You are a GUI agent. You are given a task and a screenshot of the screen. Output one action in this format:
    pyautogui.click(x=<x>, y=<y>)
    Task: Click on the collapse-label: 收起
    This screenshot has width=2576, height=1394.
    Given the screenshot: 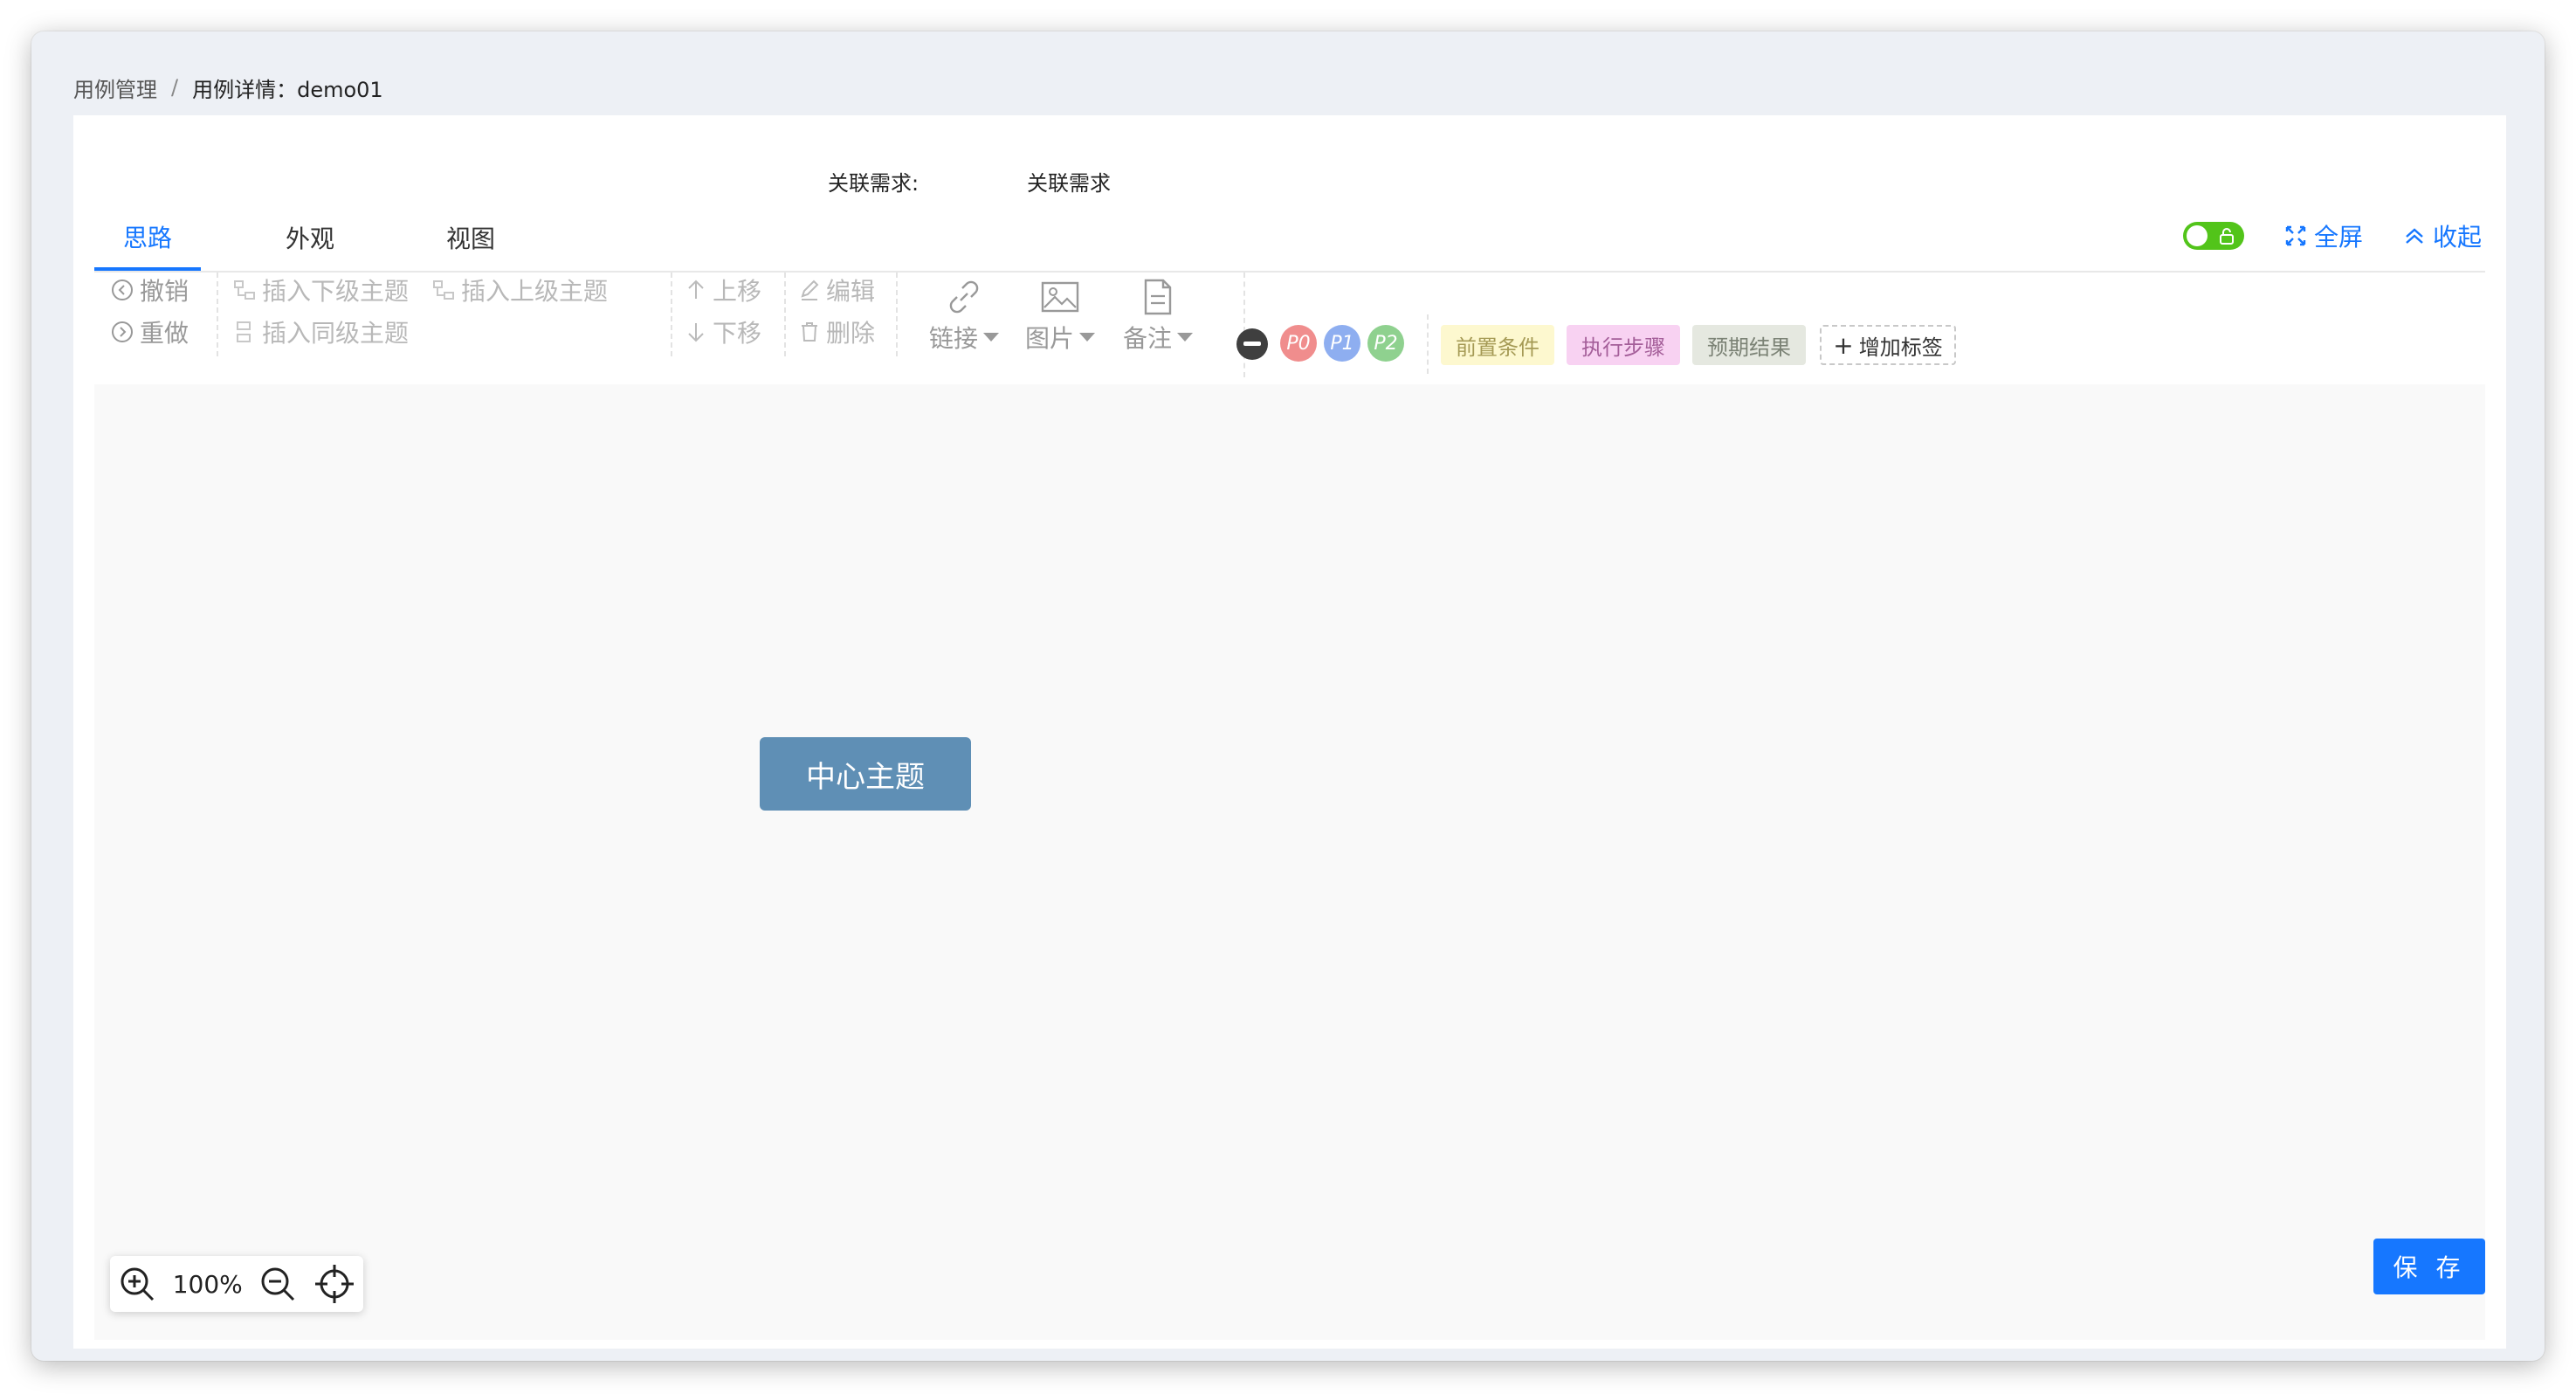 What is the action you would take?
    pyautogui.click(x=2457, y=238)
    